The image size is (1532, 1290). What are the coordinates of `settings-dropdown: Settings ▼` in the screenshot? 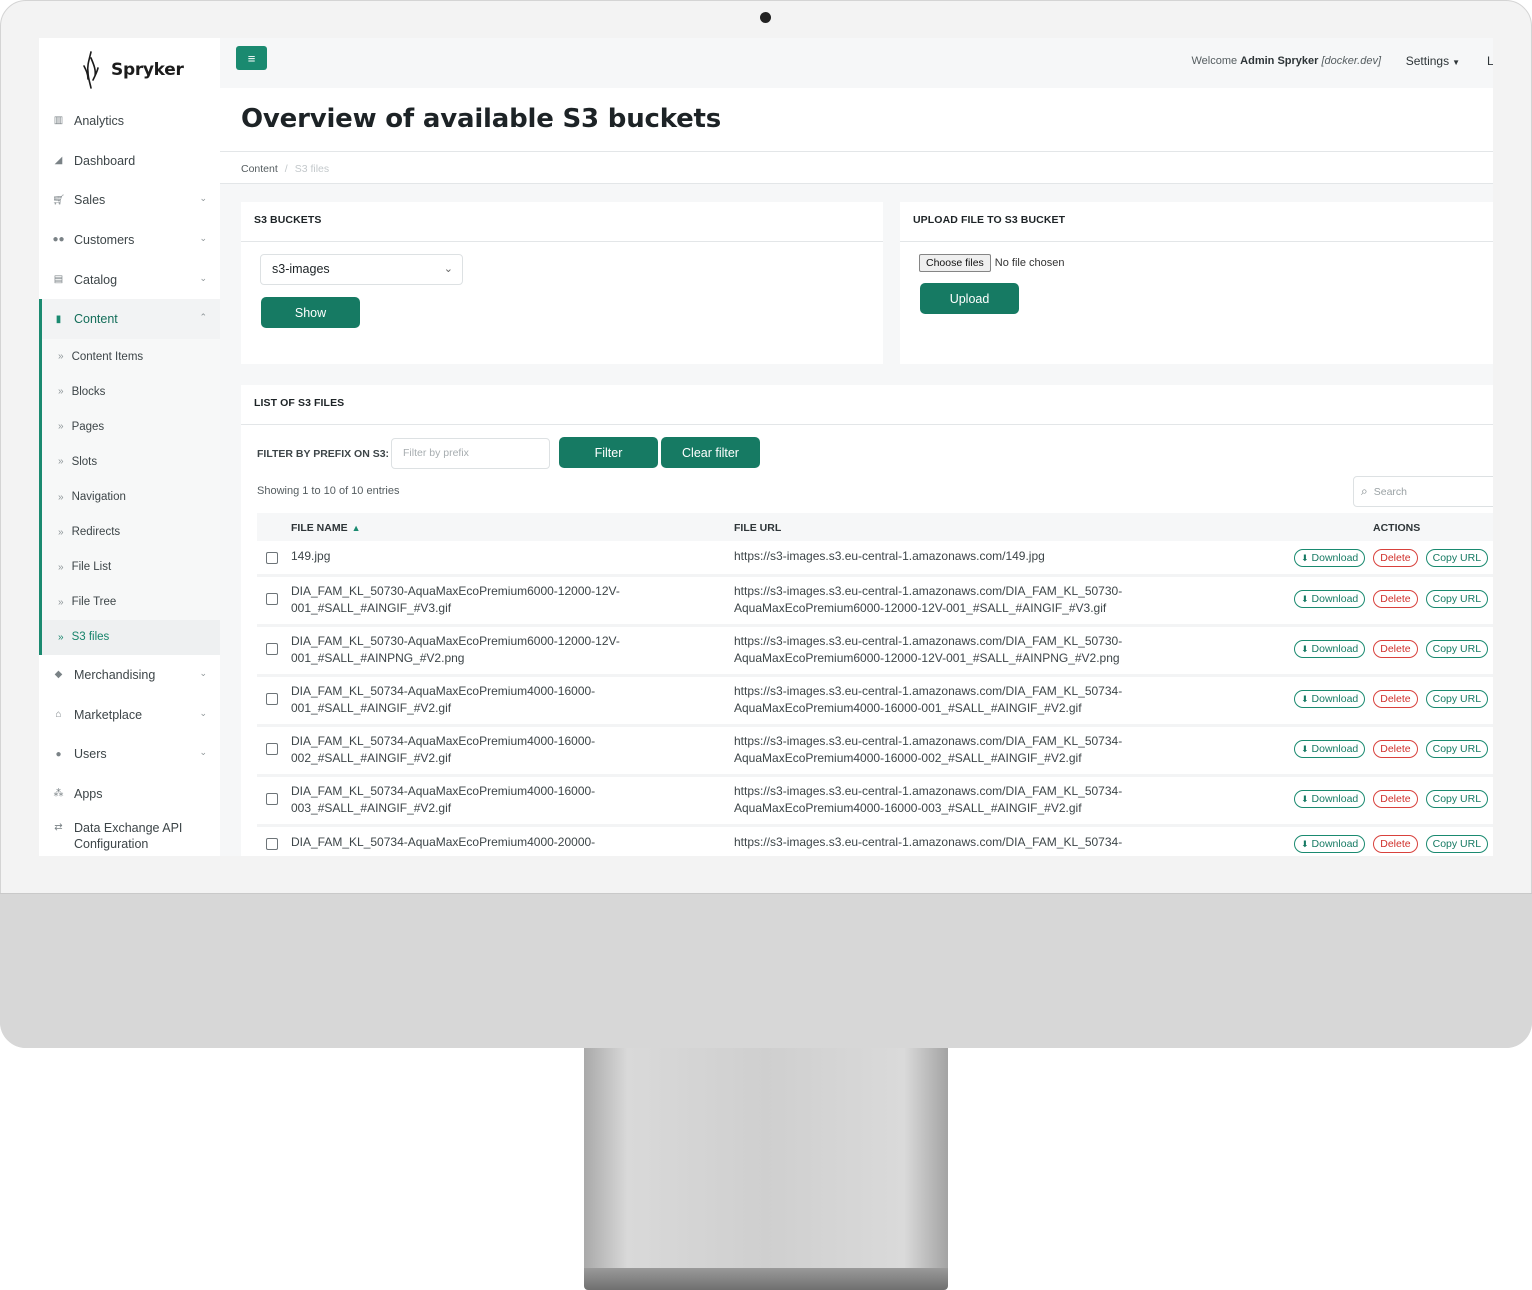 It's located at (1433, 61).